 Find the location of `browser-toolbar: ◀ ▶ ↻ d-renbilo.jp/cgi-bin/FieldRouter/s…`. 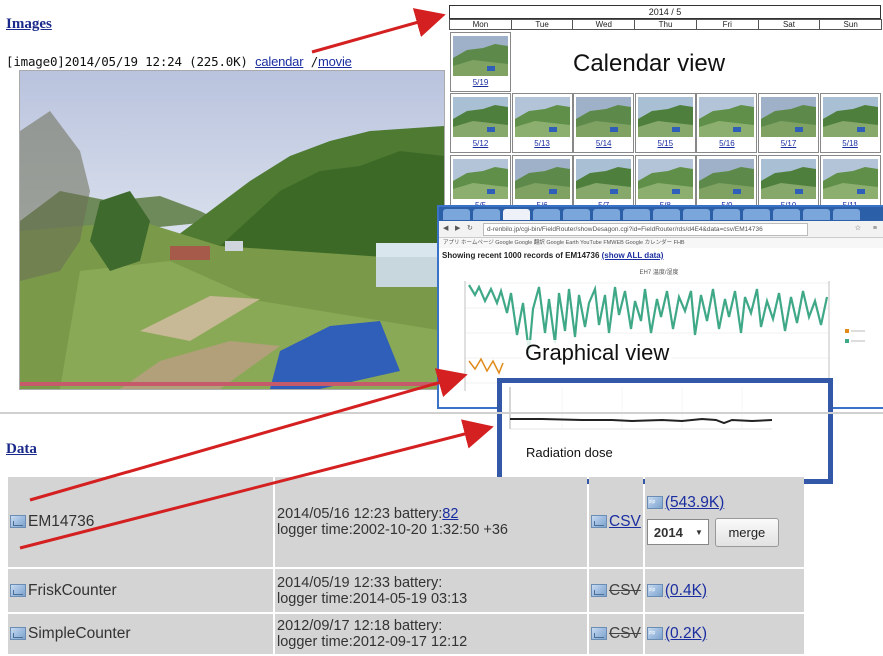

browser-toolbar: ◀ ▶ ↻ d-renbilo.jp/cgi-bin/FieldRouter/s… is located at coordinates (661, 229).